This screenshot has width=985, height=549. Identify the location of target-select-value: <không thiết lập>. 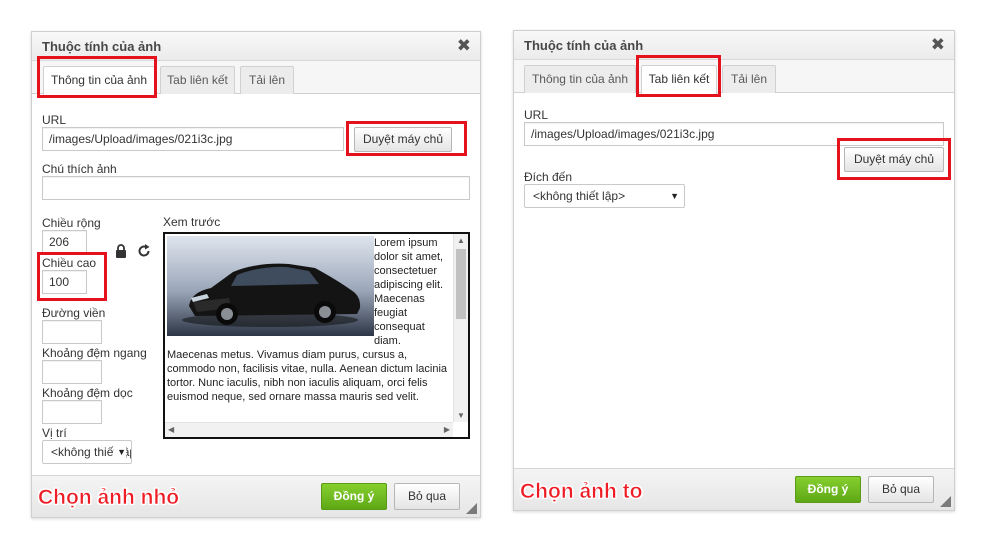
(579, 196).